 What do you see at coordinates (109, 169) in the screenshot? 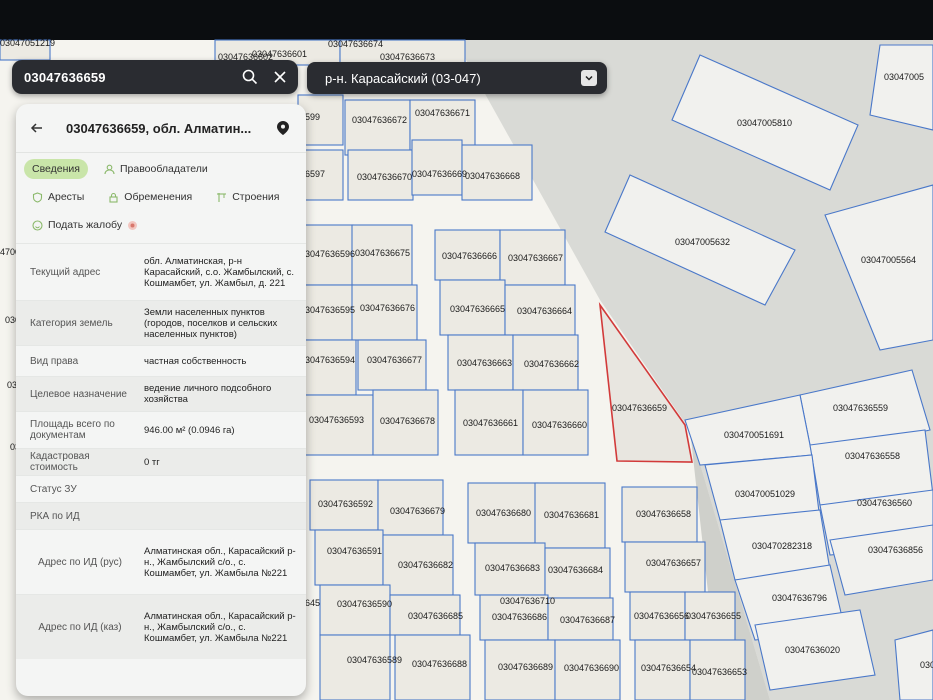
I see `users-icon` at bounding box center [109, 169].